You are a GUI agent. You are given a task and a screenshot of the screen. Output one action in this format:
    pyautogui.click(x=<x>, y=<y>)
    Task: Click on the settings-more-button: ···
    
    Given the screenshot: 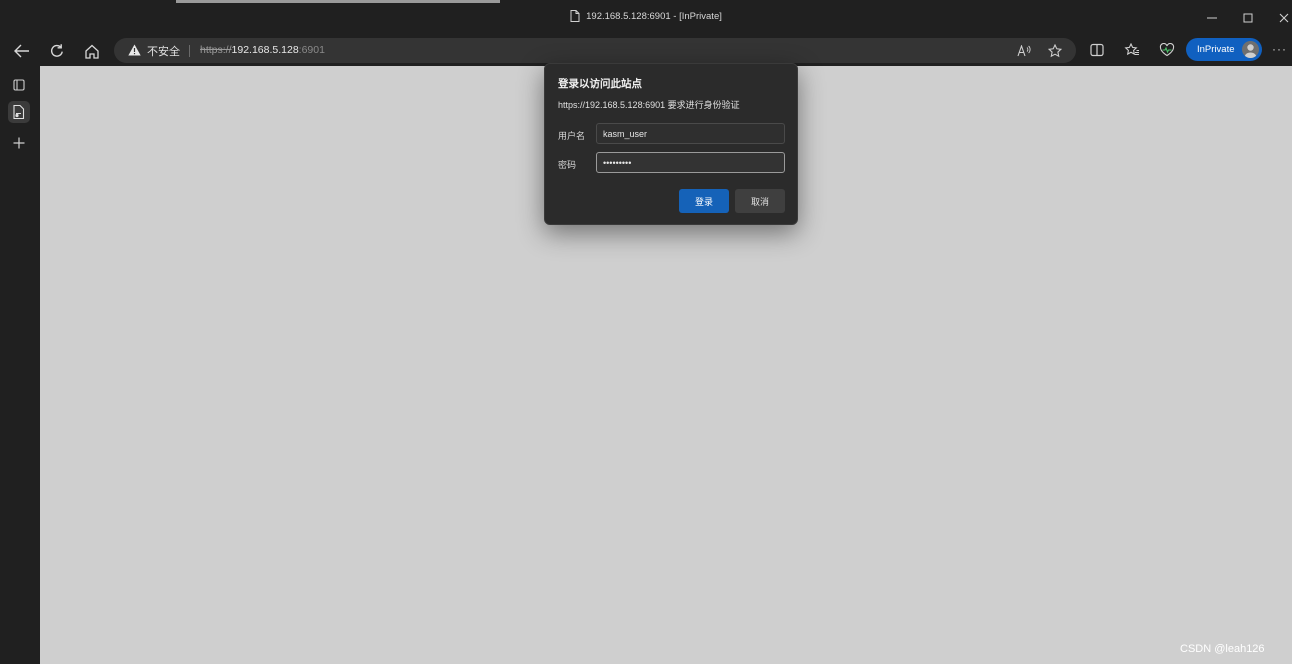 What is the action you would take?
    pyautogui.click(x=1279, y=49)
    